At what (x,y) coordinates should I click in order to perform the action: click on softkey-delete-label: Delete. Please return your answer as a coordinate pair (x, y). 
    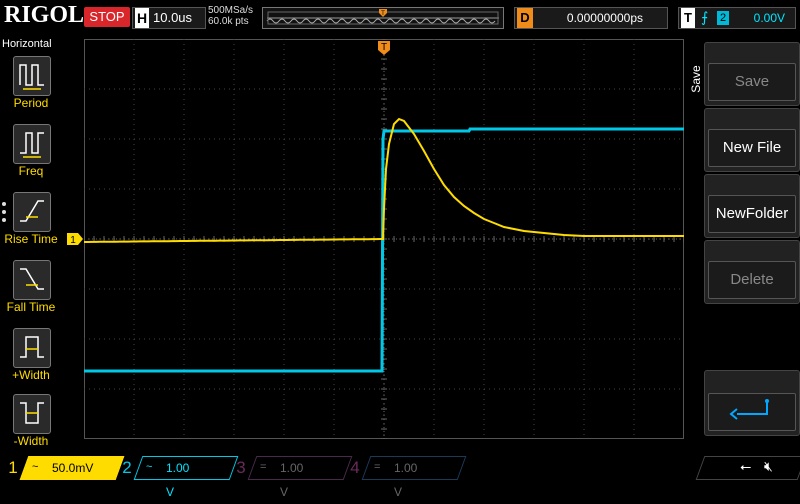
    Looking at the image, I should click on (752, 279).